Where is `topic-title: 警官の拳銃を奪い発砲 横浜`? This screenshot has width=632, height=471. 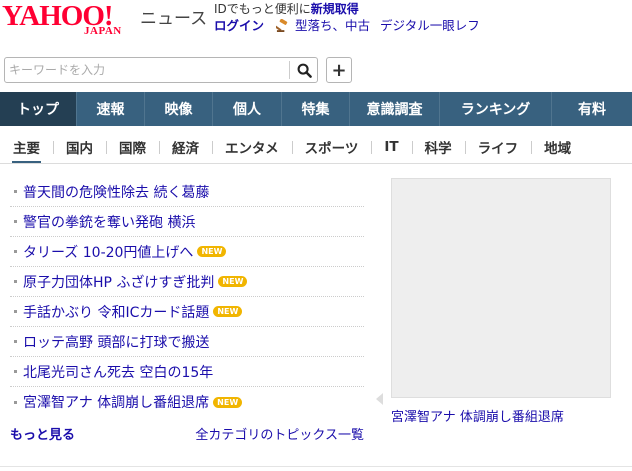
topic-title: 警官の拳銃を奪い発砲 横浜 is located at coordinates (109, 222).